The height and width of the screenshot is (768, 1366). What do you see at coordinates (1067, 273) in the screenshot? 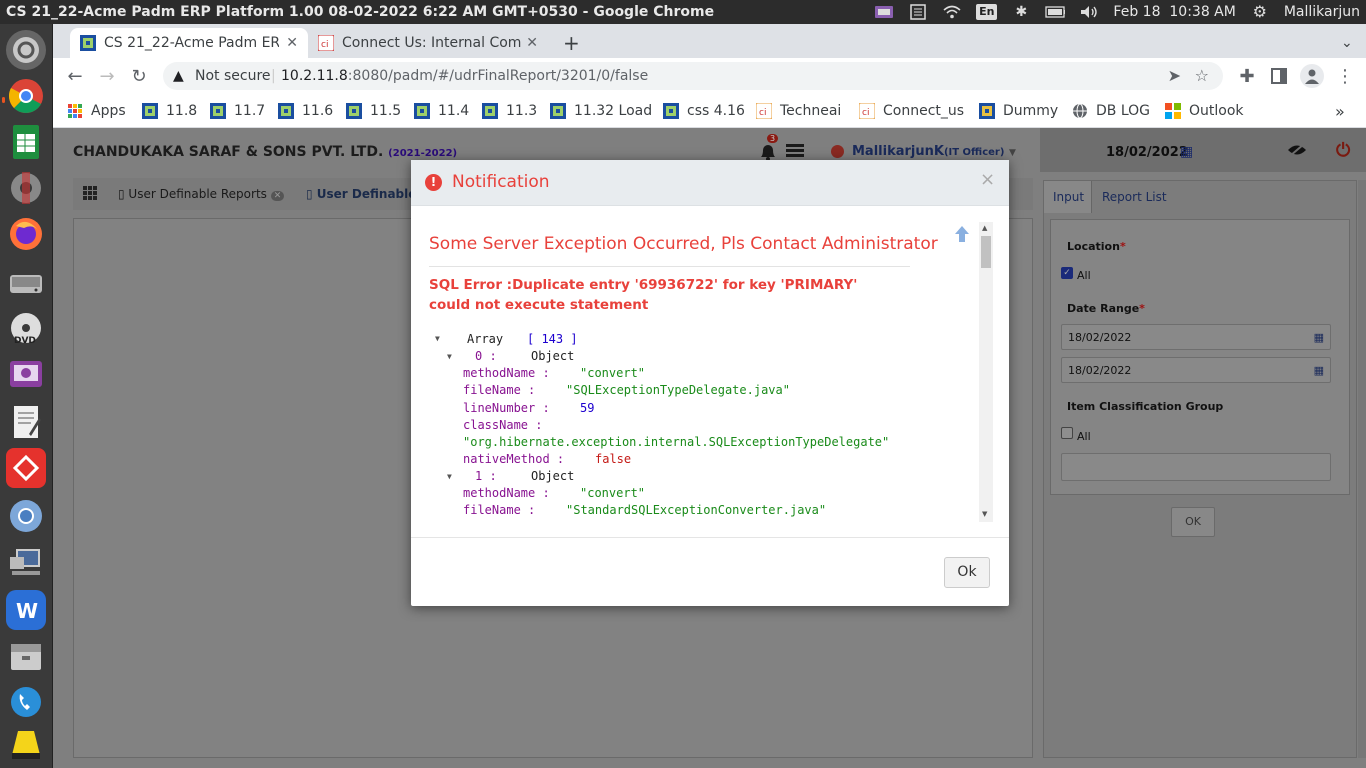
I see `location-all-checkbox: ✓` at bounding box center [1067, 273].